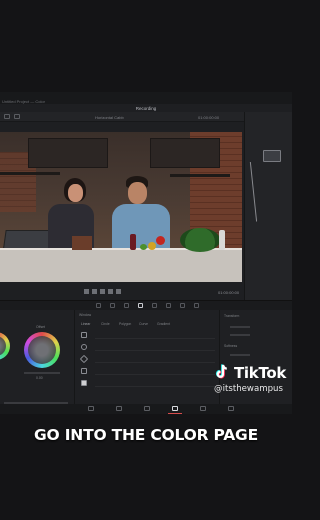 This screenshot has width=320, height=520. I want to click on softness-title: Softness, so click(231, 346).